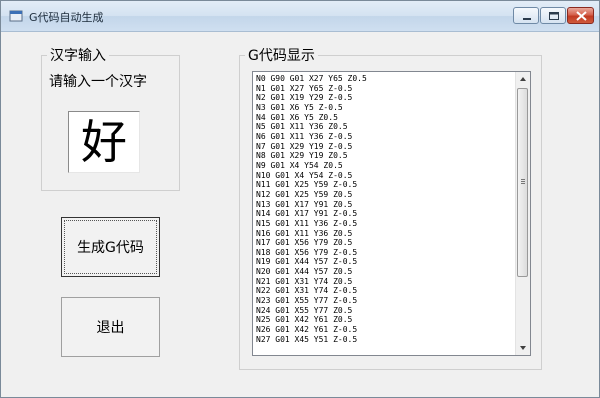 This screenshot has width=600, height=398. What do you see at coordinates (307, 301) in the screenshot?
I see `gcode-line: N23 G01 X55 Y77 Z-0.5` at bounding box center [307, 301].